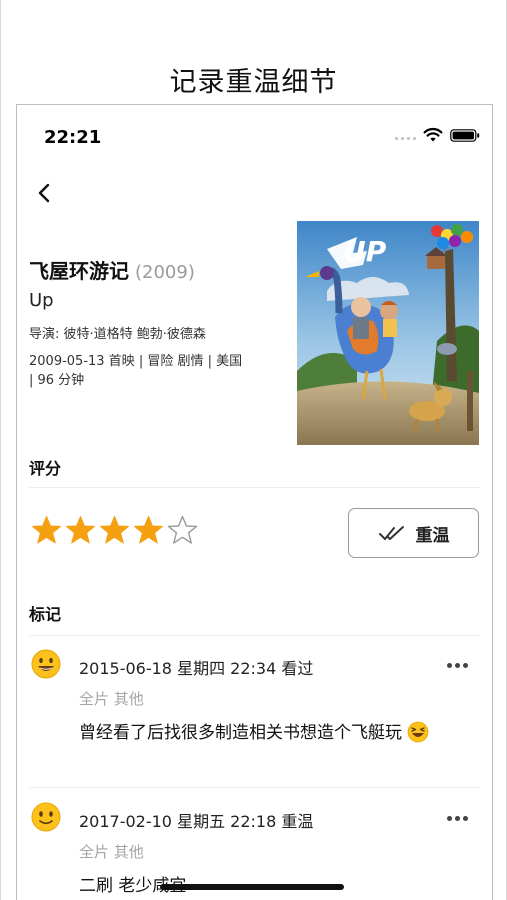 The image size is (507, 900). What do you see at coordinates (165, 272) in the screenshot?
I see `movie-year: (2009)` at bounding box center [165, 272].